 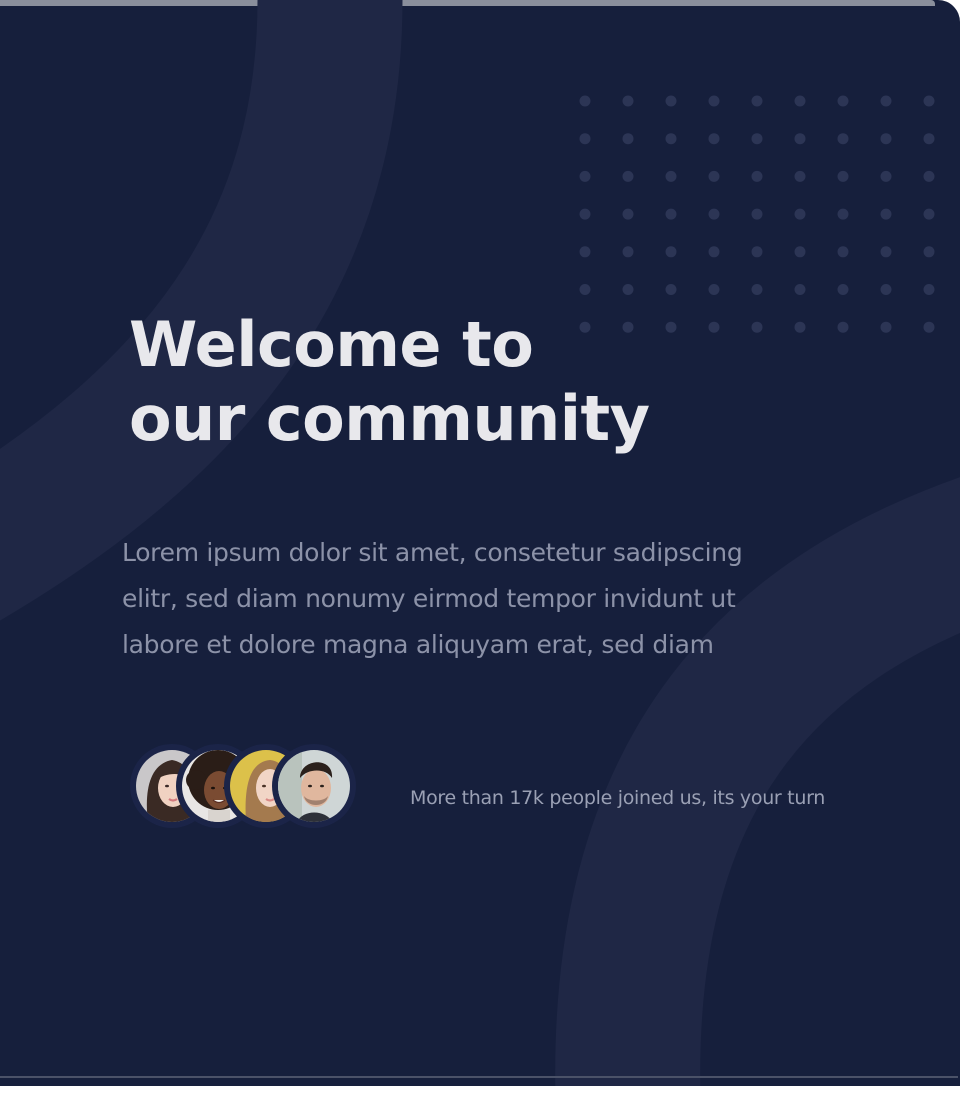 I want to click on page-title: Welcome to our community, so click(x=389, y=382).